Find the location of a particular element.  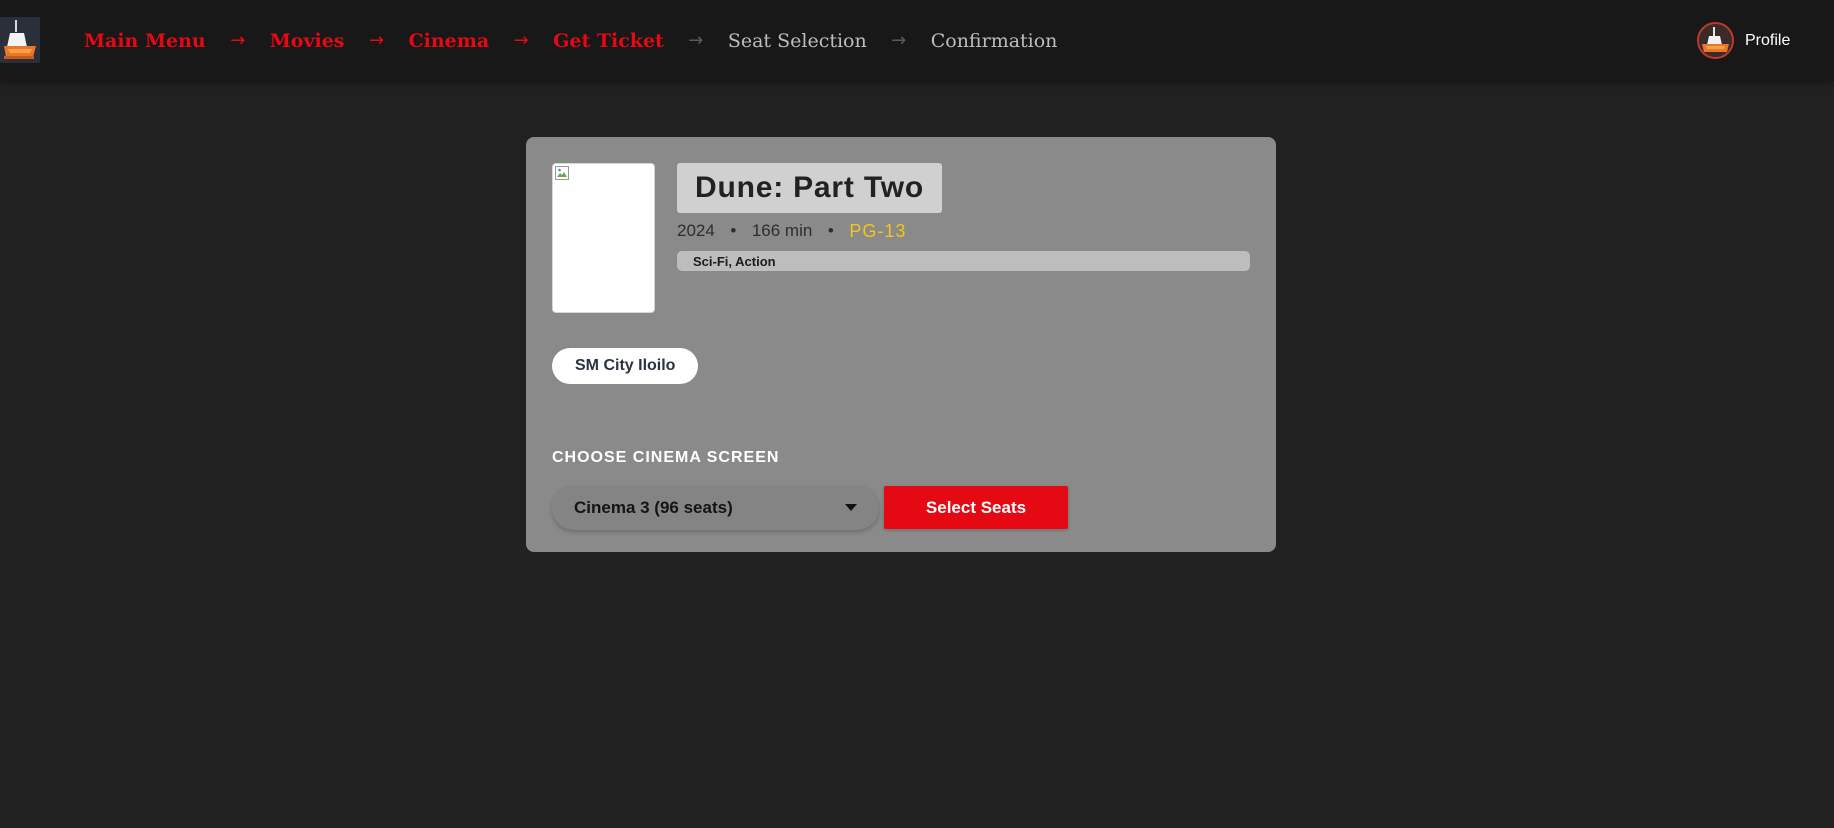

chevron-down-icon is located at coordinates (851, 507).